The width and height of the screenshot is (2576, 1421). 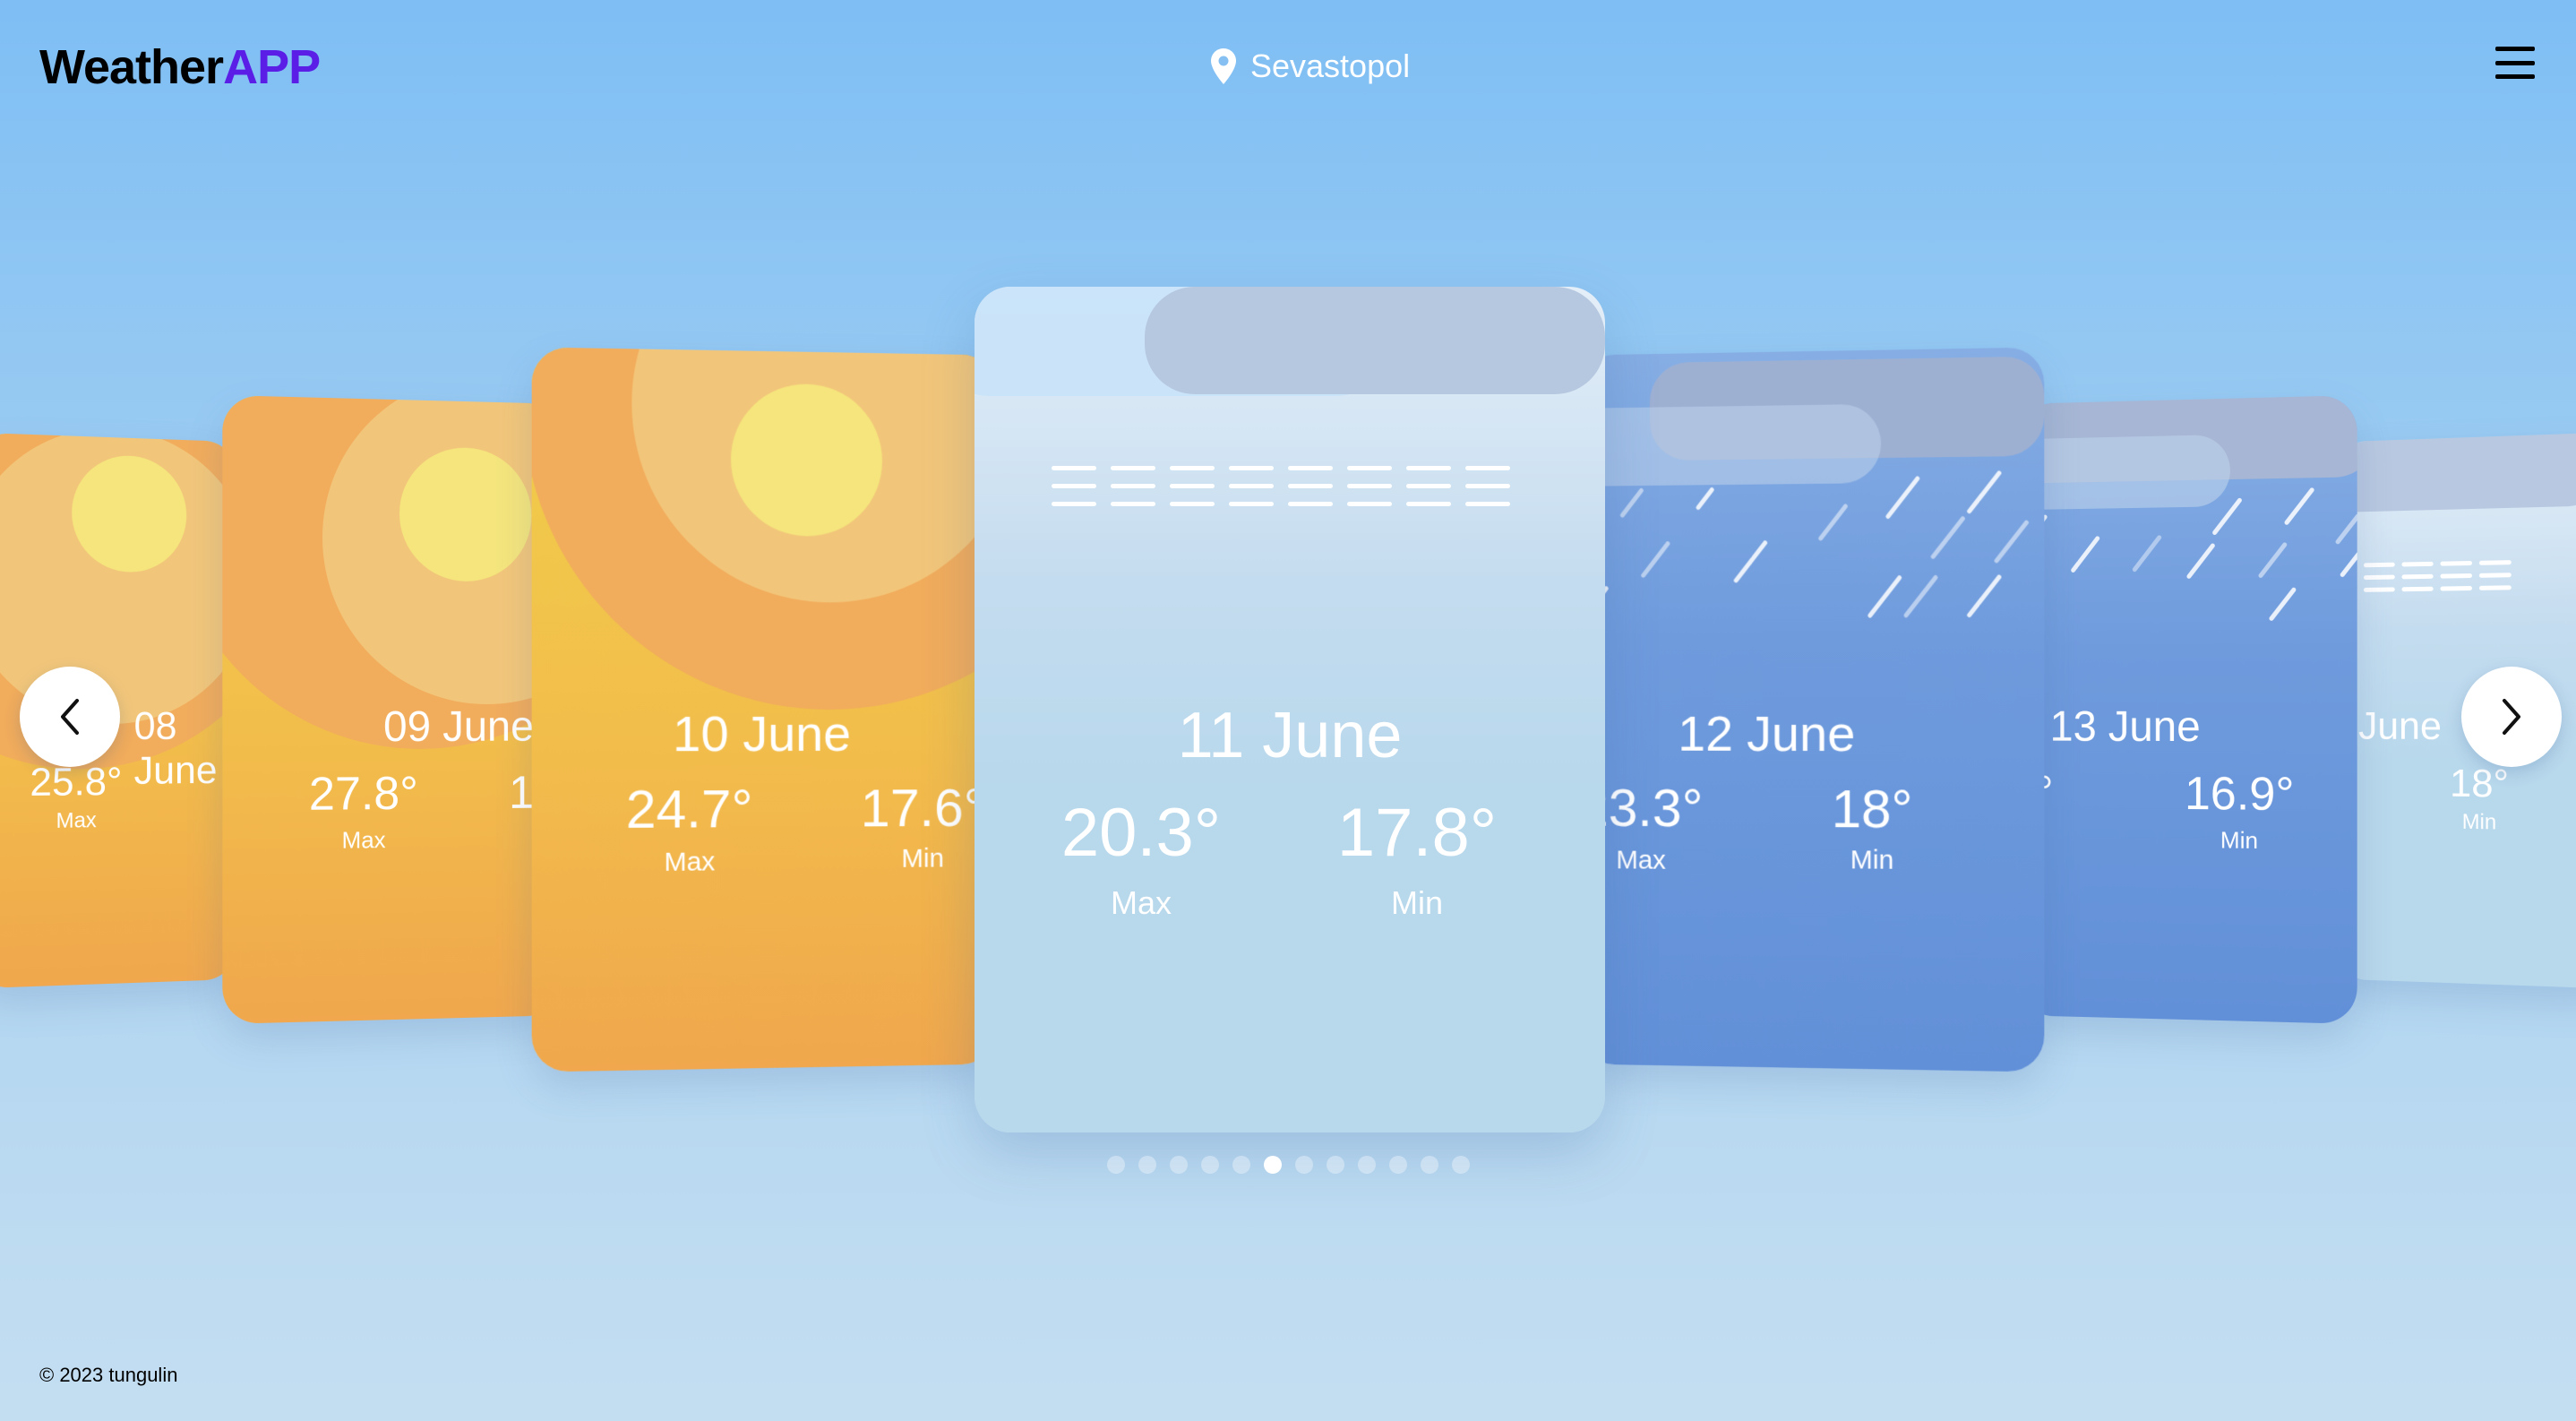 What do you see at coordinates (762, 733) in the screenshot?
I see `card-date: 10 June` at bounding box center [762, 733].